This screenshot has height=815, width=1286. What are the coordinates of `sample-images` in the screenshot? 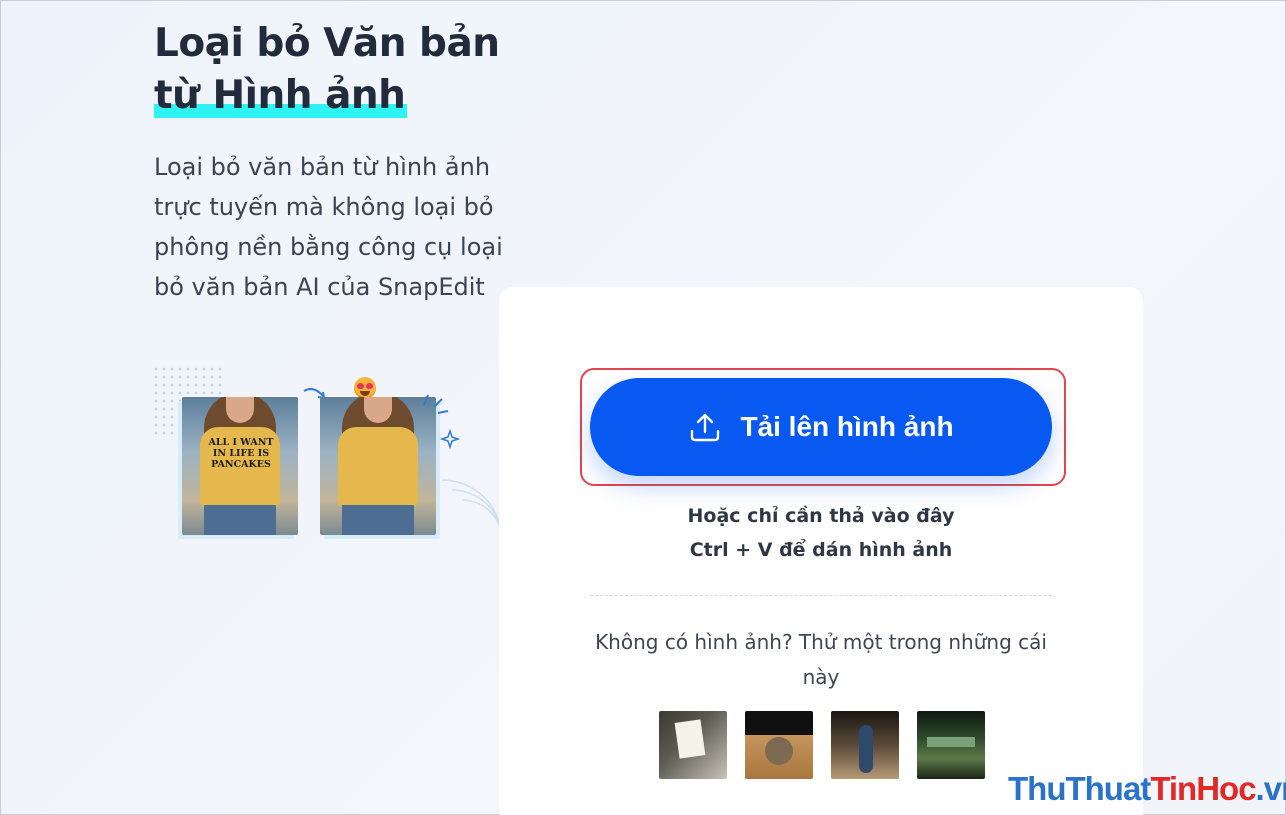 It's located at (822, 745).